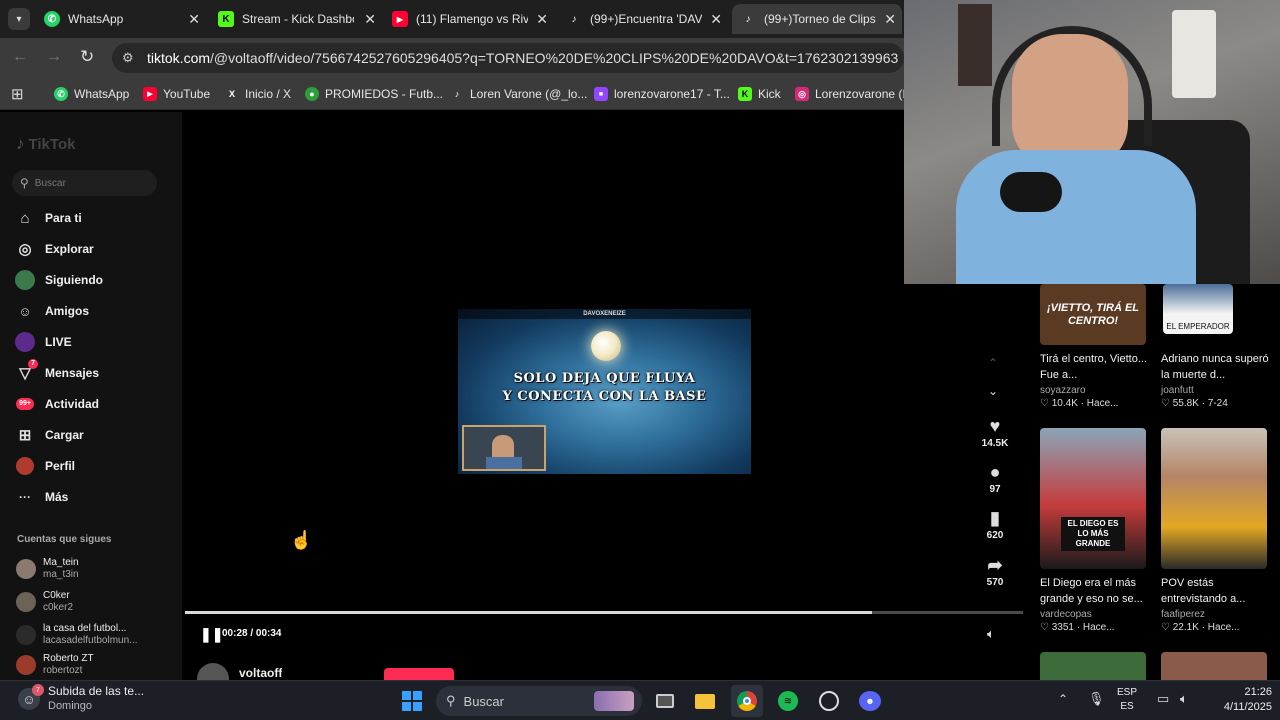 This screenshot has height=720, width=1280. I want to click on nav-perfil: Perfil, so click(44, 466).